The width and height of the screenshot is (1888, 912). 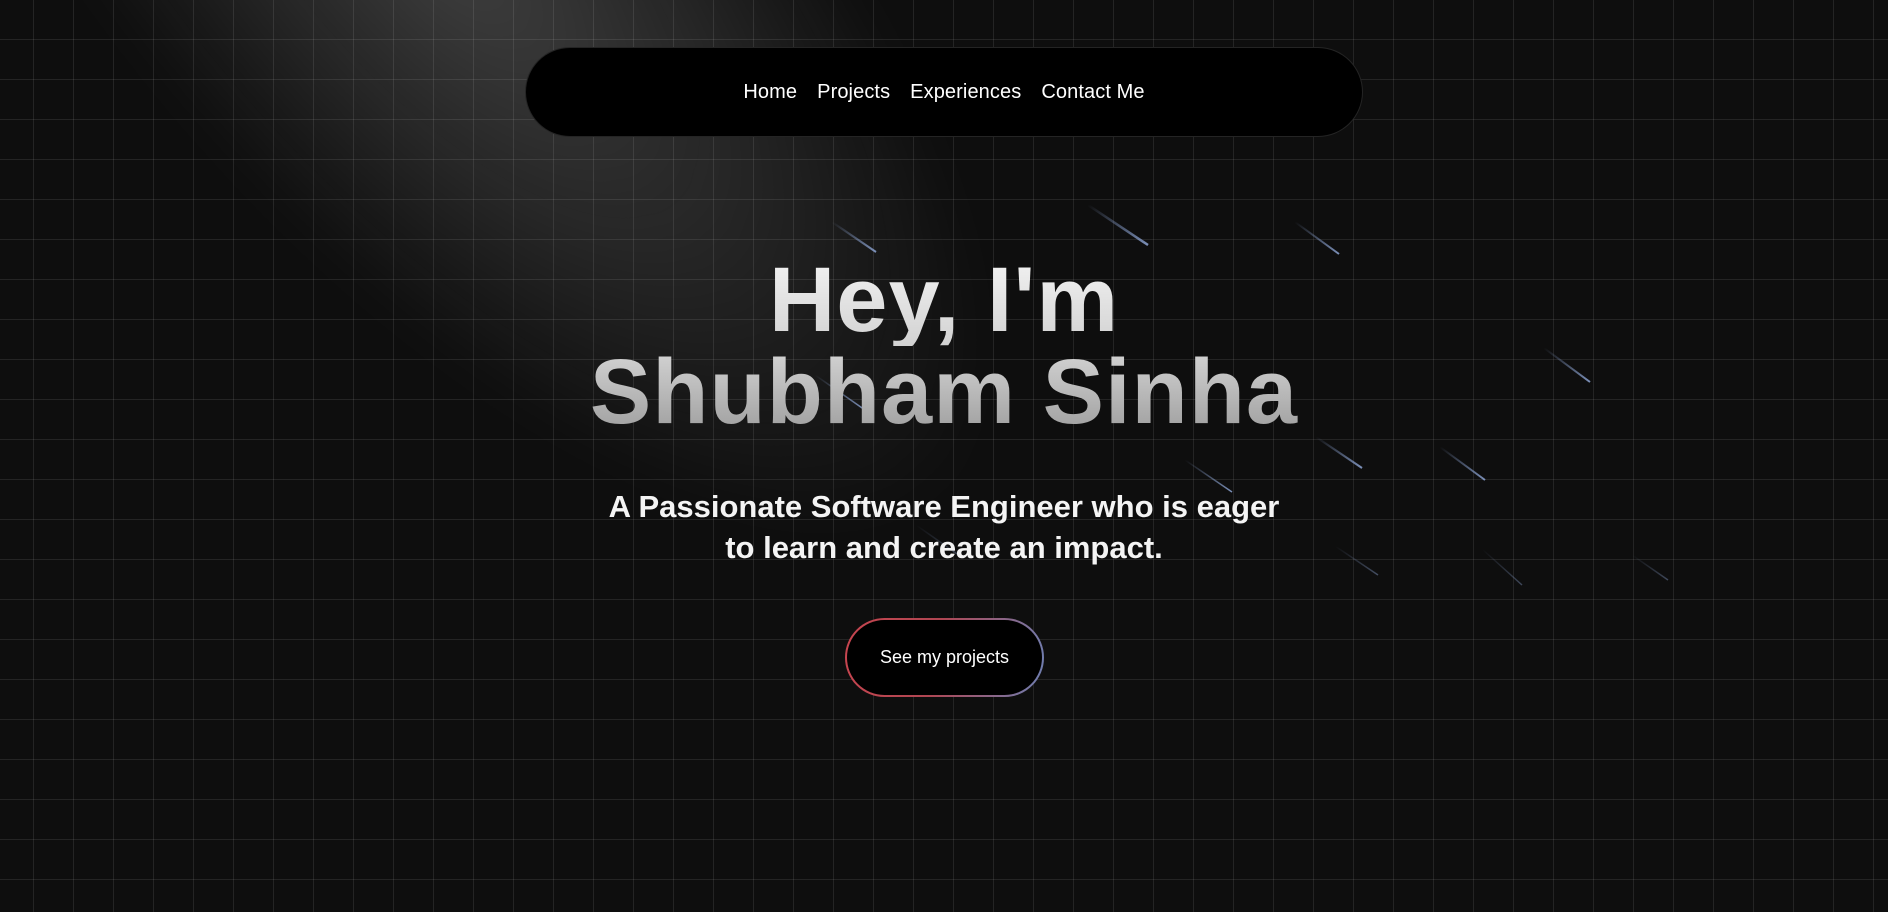 I want to click on nav-link-projects: Projects, so click(x=853, y=92).